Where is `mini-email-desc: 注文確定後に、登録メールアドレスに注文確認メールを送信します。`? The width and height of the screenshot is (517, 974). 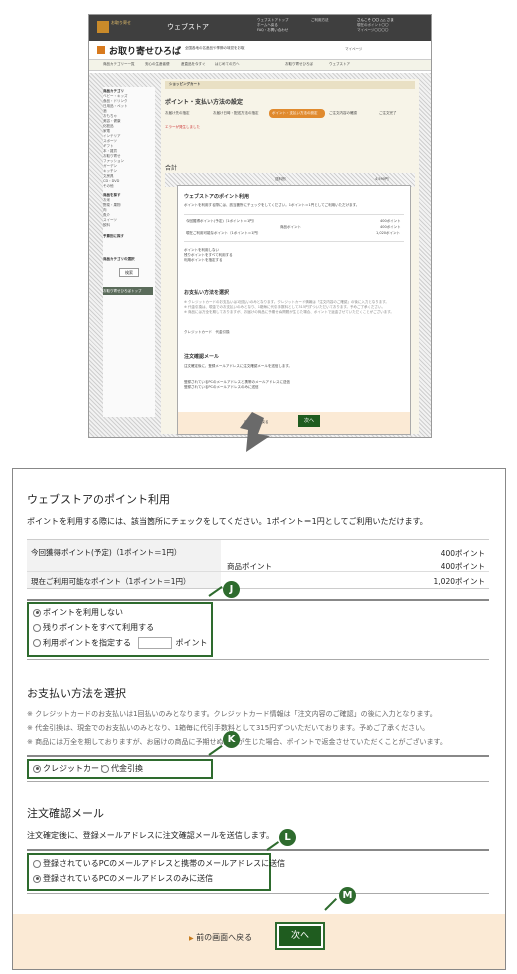 mini-email-desc: 注文確定後に、登録メールアドレスに注文確認メールを送信します。 is located at coordinates (238, 366).